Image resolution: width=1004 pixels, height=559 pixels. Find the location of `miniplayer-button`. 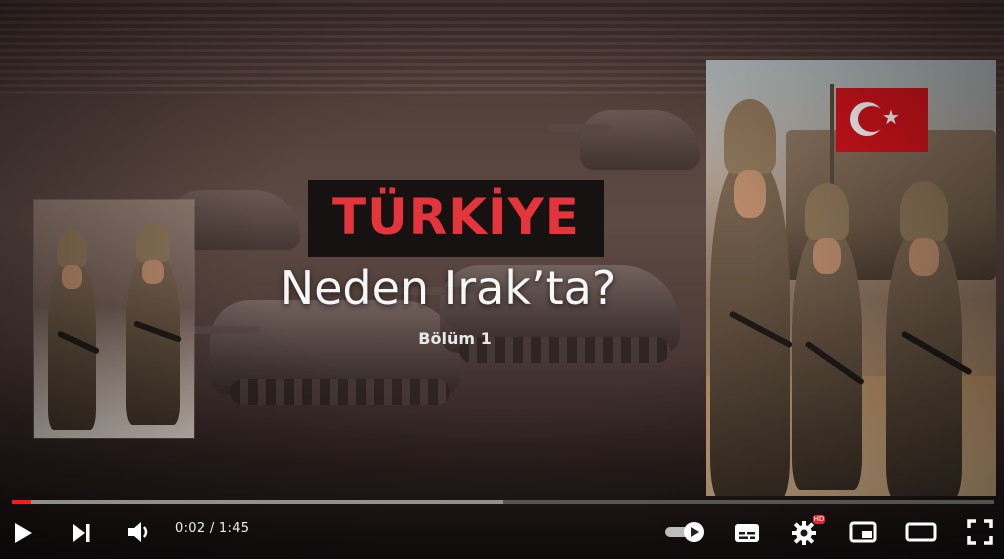

miniplayer-button is located at coordinates (863, 532).